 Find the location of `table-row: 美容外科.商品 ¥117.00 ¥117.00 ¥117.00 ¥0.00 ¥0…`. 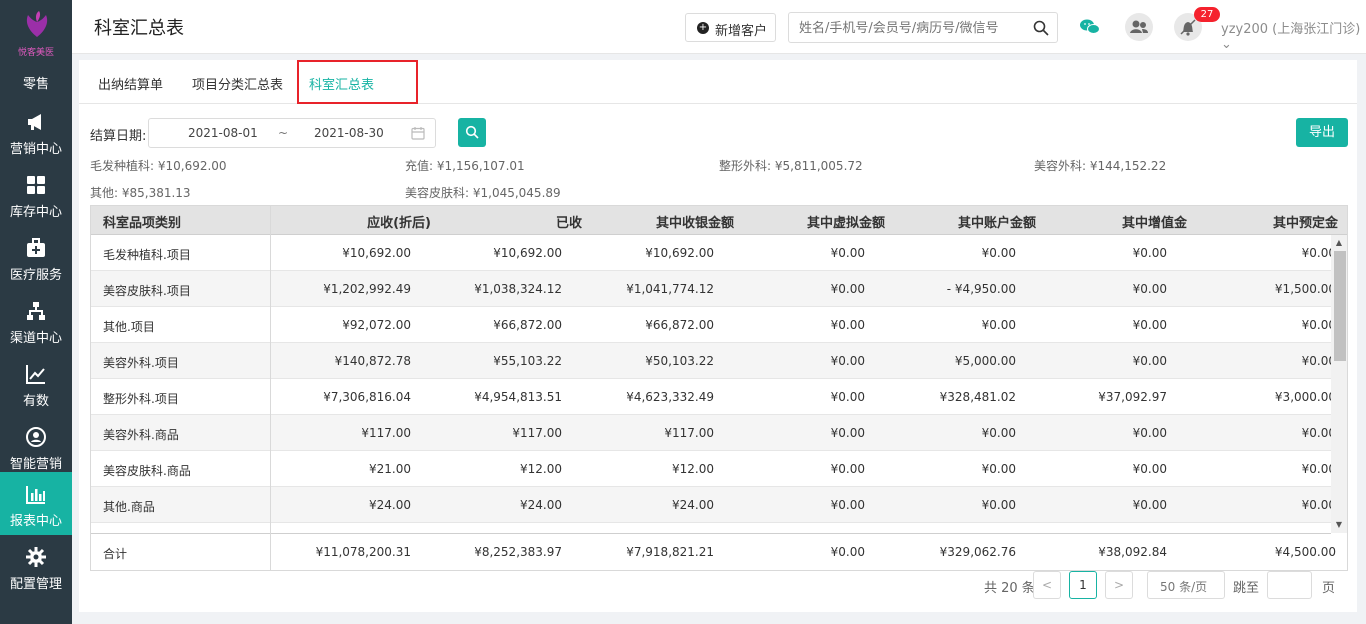

table-row: 美容外科.商品 ¥117.00 ¥117.00 ¥117.00 ¥0.00 ¥0… is located at coordinates (713, 433).